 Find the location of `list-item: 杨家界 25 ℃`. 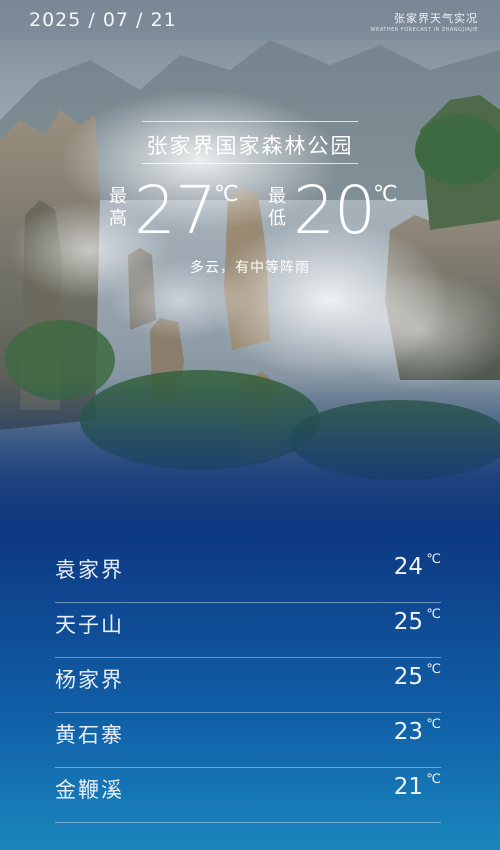

list-item: 杨家界 25 ℃ is located at coordinates (248, 685).